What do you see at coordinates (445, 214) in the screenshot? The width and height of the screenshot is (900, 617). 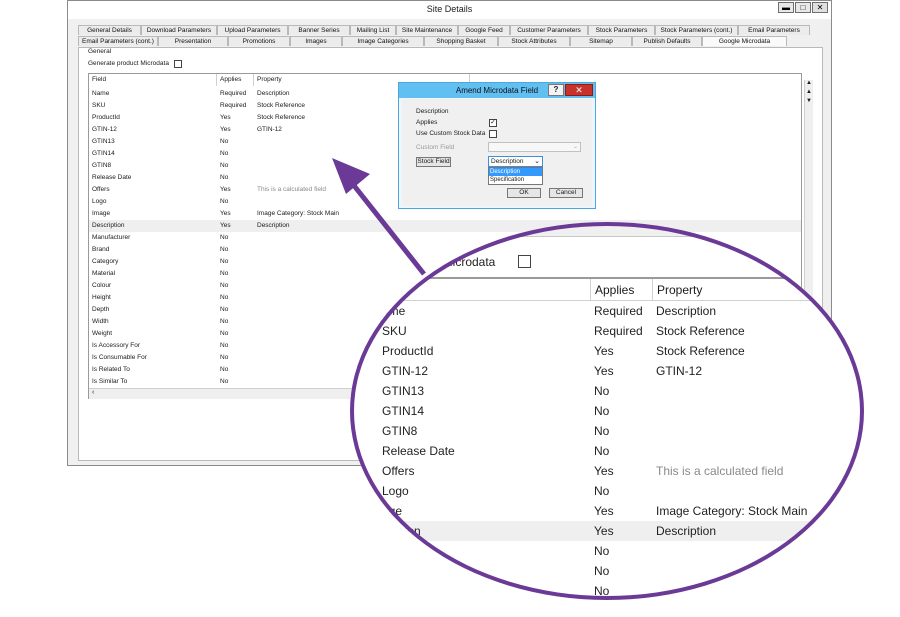 I see `table-row: Image Yes Image Category: Stock Main` at bounding box center [445, 214].